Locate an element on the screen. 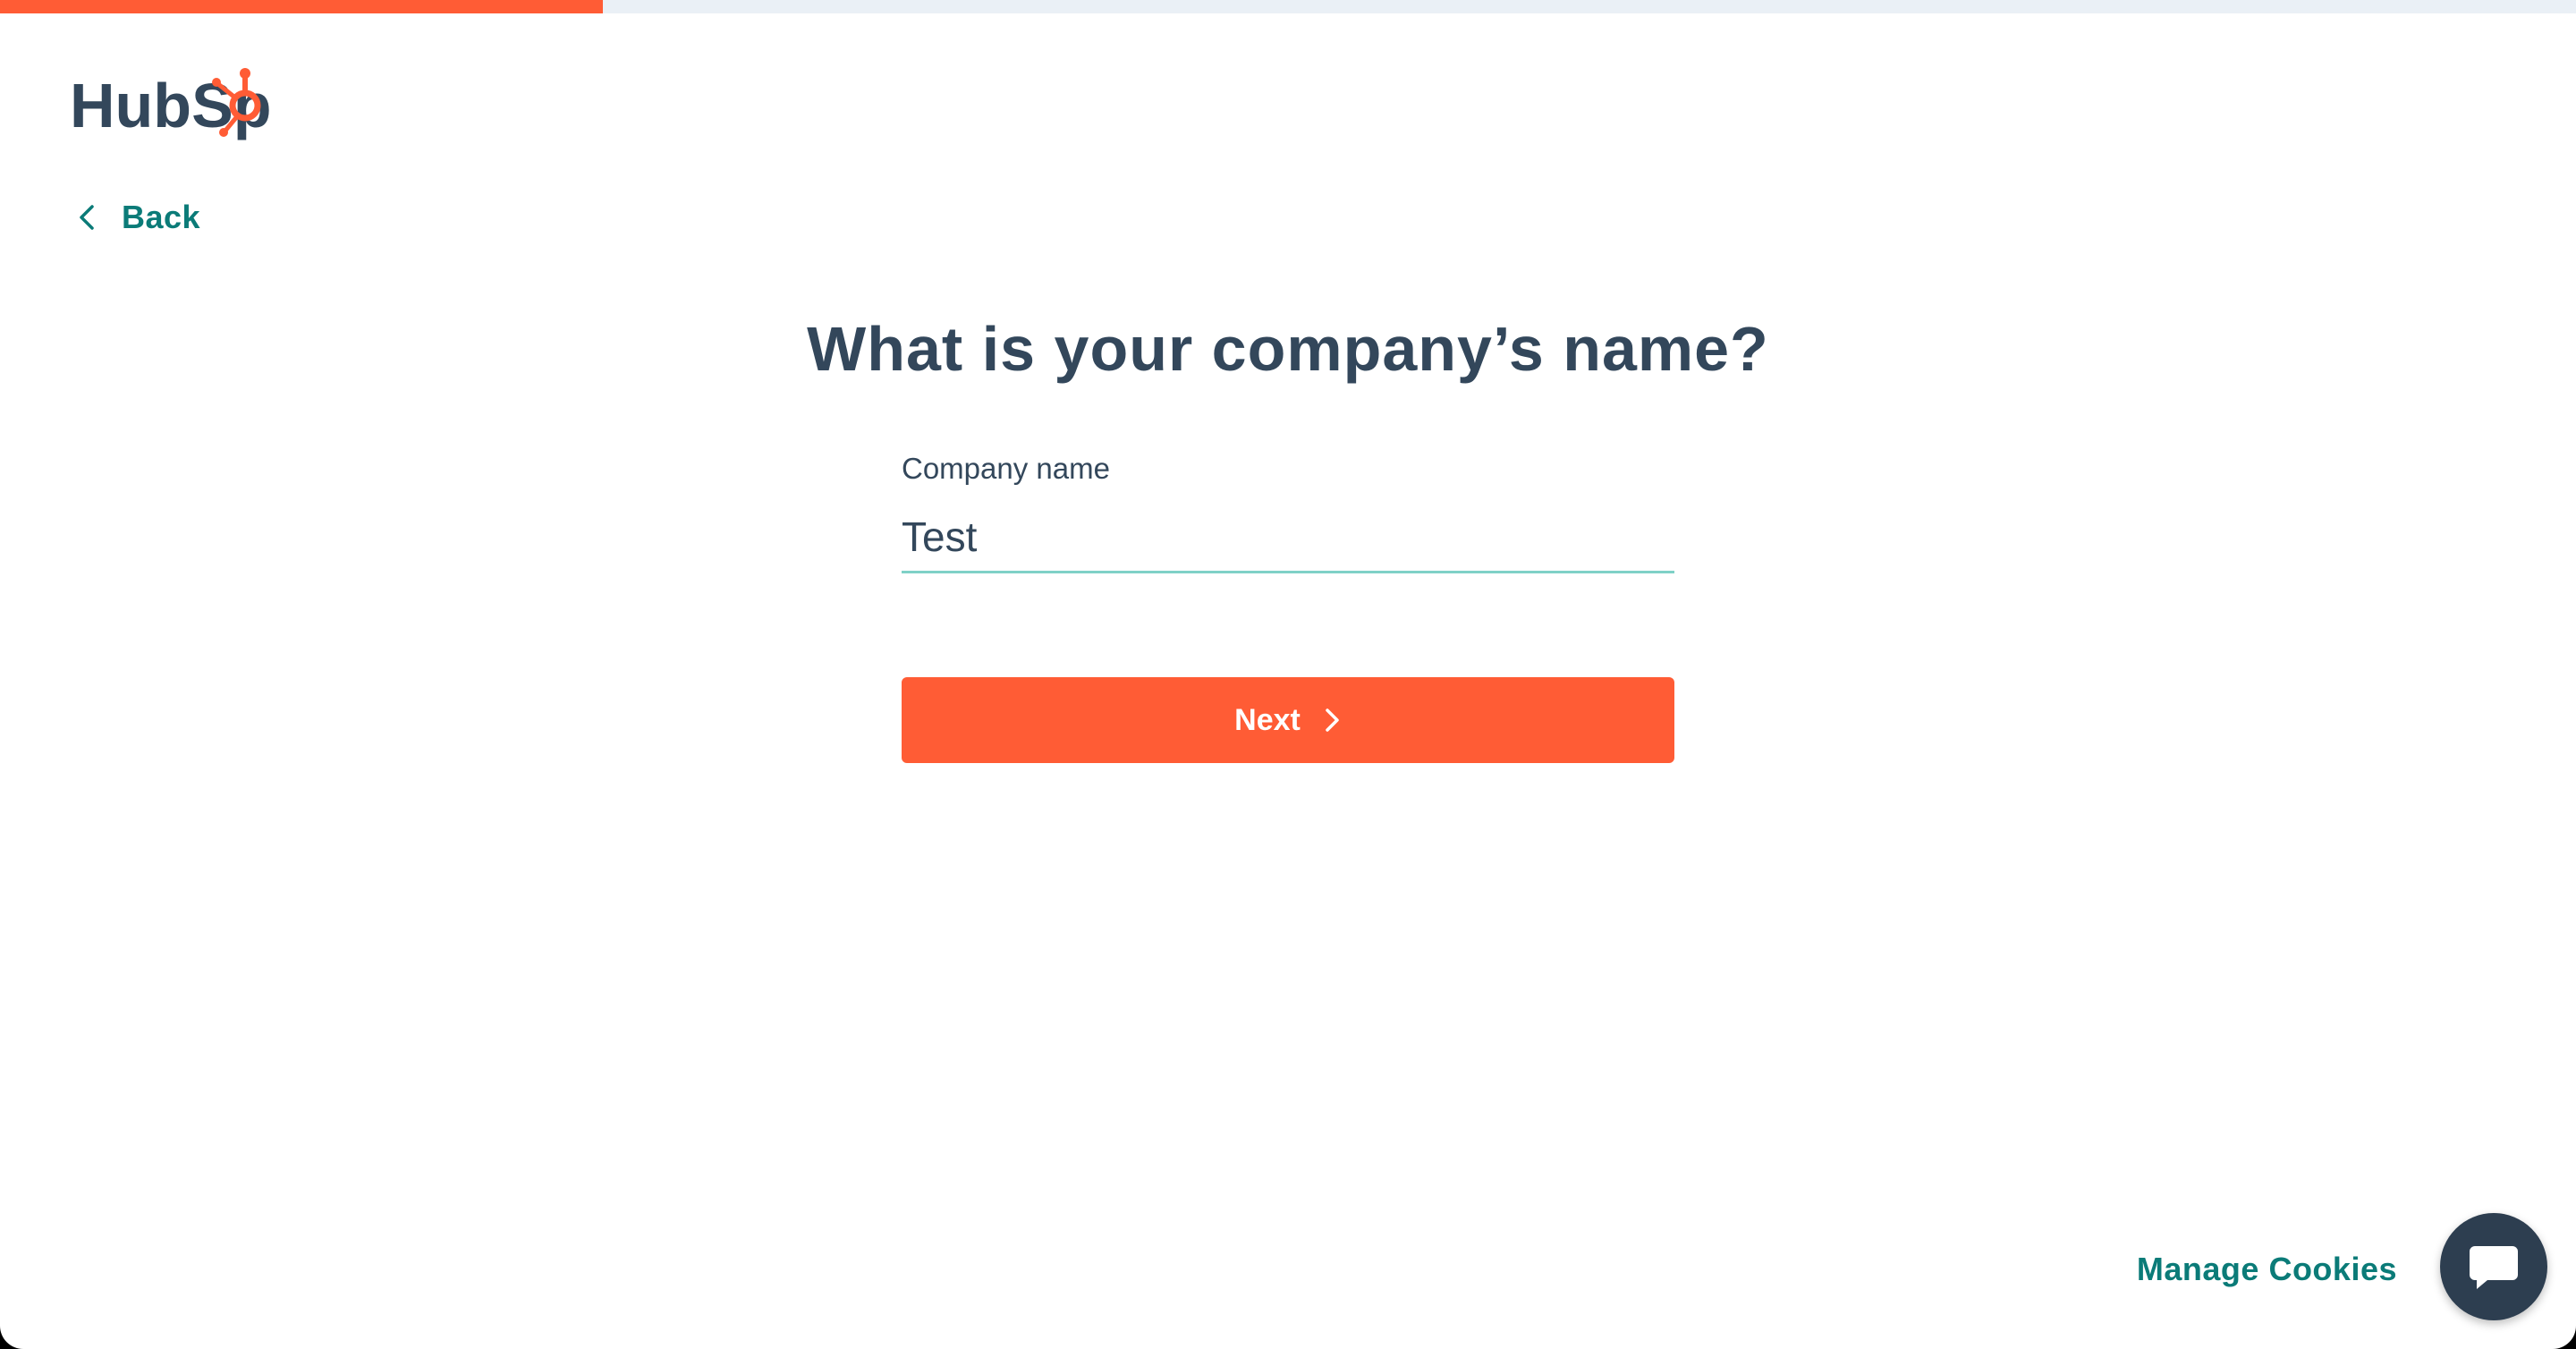 The height and width of the screenshot is (1349, 2576). next-button-label: Next is located at coordinates (1267, 719).